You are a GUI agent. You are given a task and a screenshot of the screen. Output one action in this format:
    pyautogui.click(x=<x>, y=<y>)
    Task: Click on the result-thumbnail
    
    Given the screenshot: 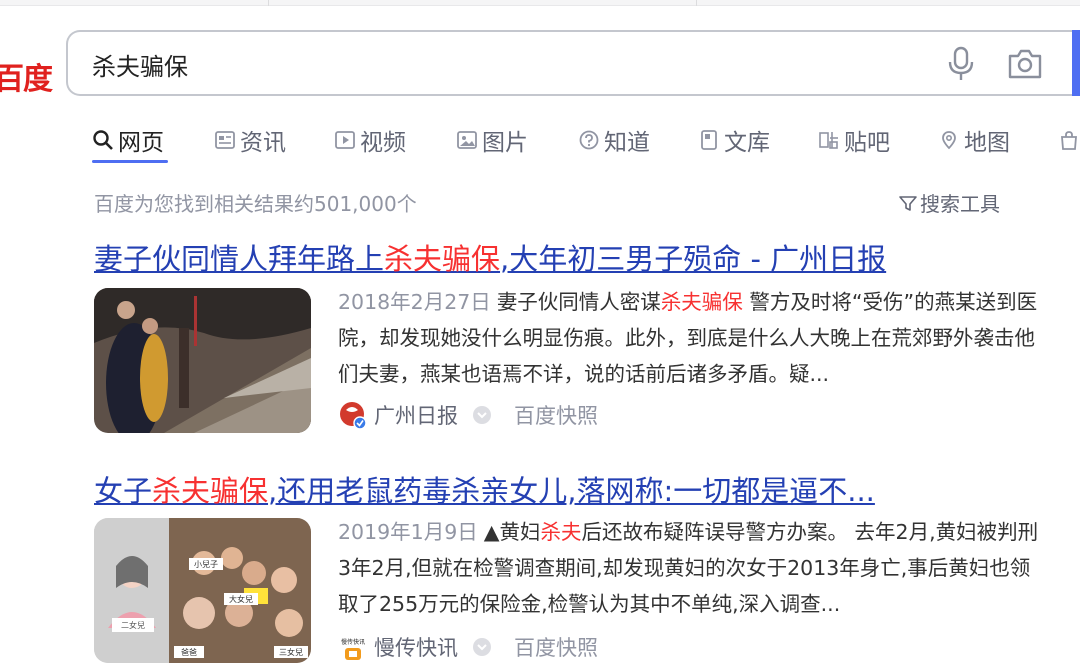 What is the action you would take?
    pyautogui.click(x=202, y=360)
    